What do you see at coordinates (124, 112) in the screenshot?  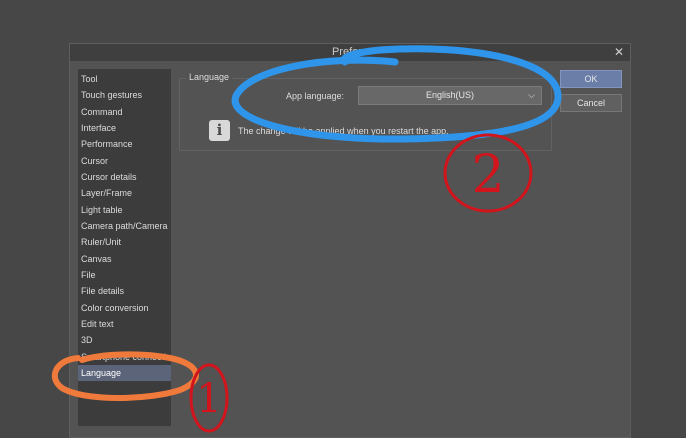 I see `sidebar-item-command: Command` at bounding box center [124, 112].